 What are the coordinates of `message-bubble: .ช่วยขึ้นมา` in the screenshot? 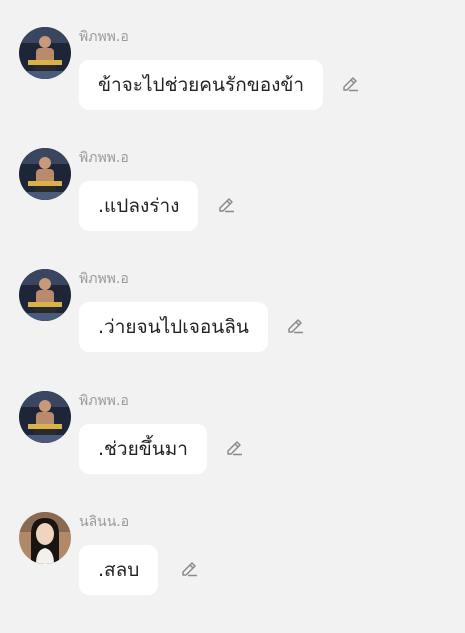 It's located at (143, 449).